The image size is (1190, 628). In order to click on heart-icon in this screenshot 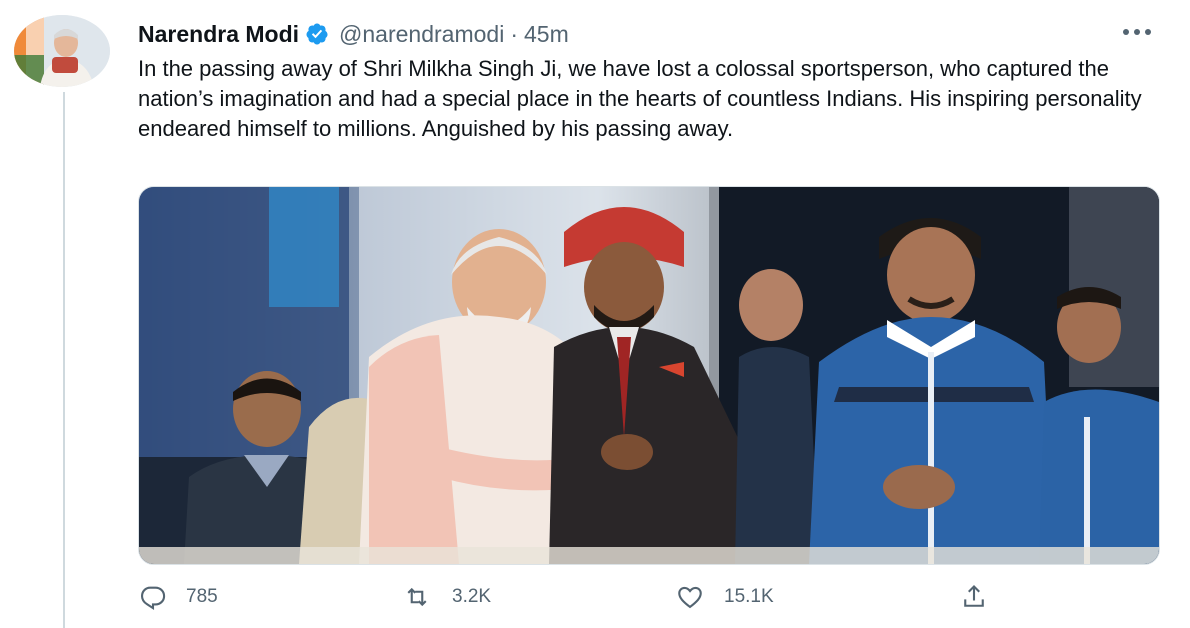, I will do `click(690, 597)`.